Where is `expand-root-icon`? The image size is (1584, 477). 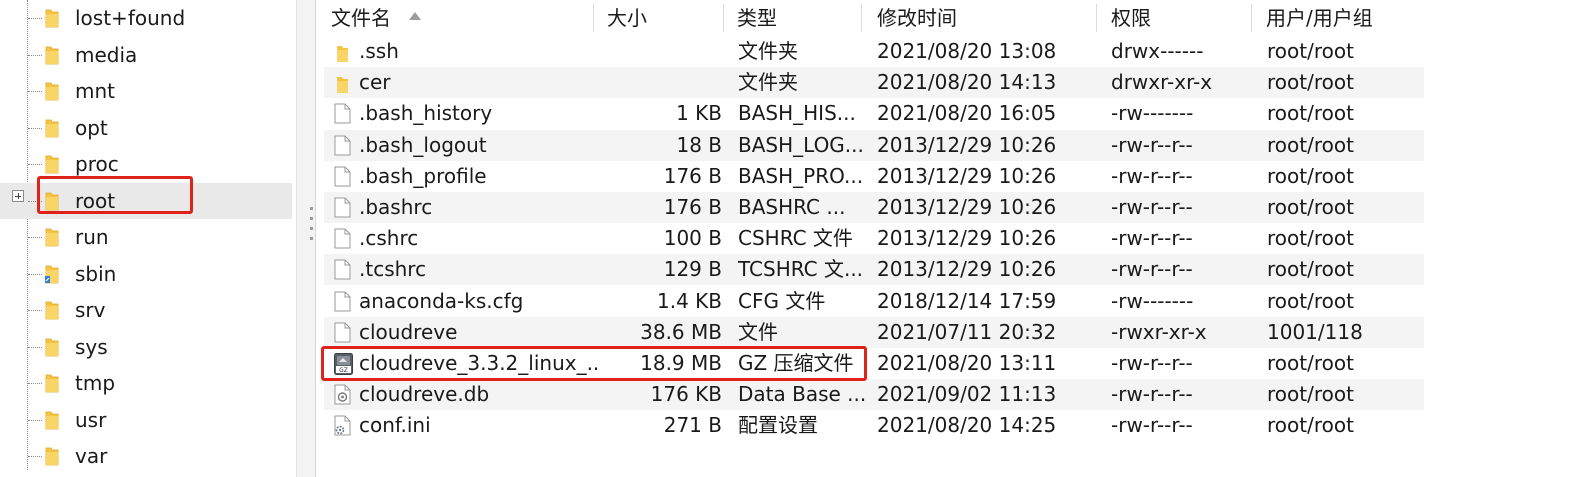 expand-root-icon is located at coordinates (18, 196).